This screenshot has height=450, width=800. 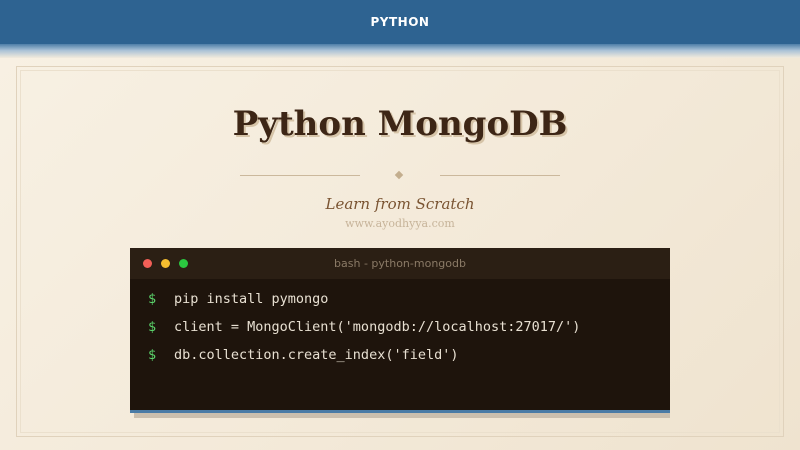 I want to click on banner-shade, so click(x=400, y=51).